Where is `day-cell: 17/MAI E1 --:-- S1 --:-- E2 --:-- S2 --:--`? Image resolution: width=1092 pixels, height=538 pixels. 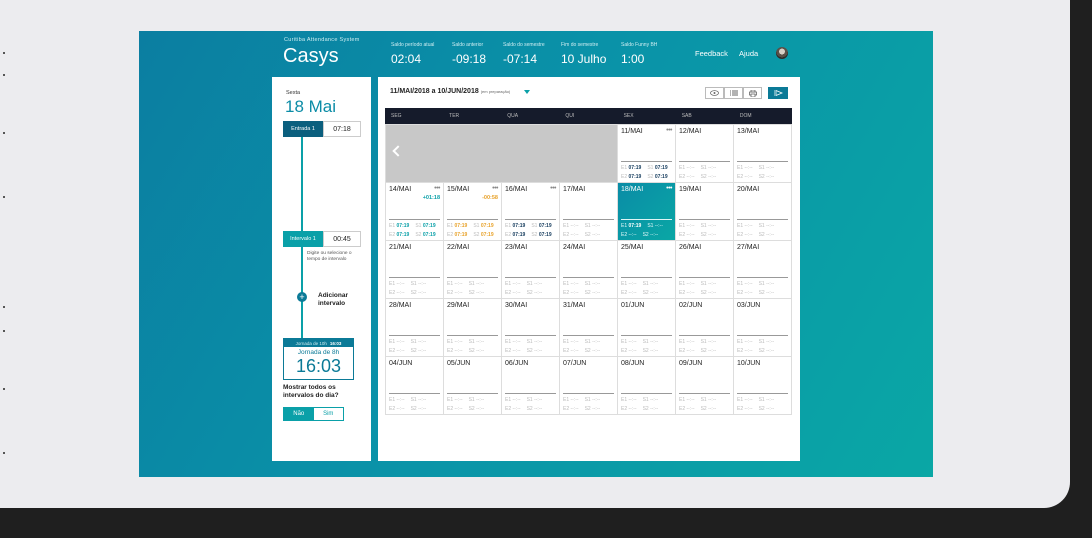
day-cell: 17/MAI E1 --:-- S1 --:-- E2 --:-- S2 --:-- is located at coordinates (589, 212).